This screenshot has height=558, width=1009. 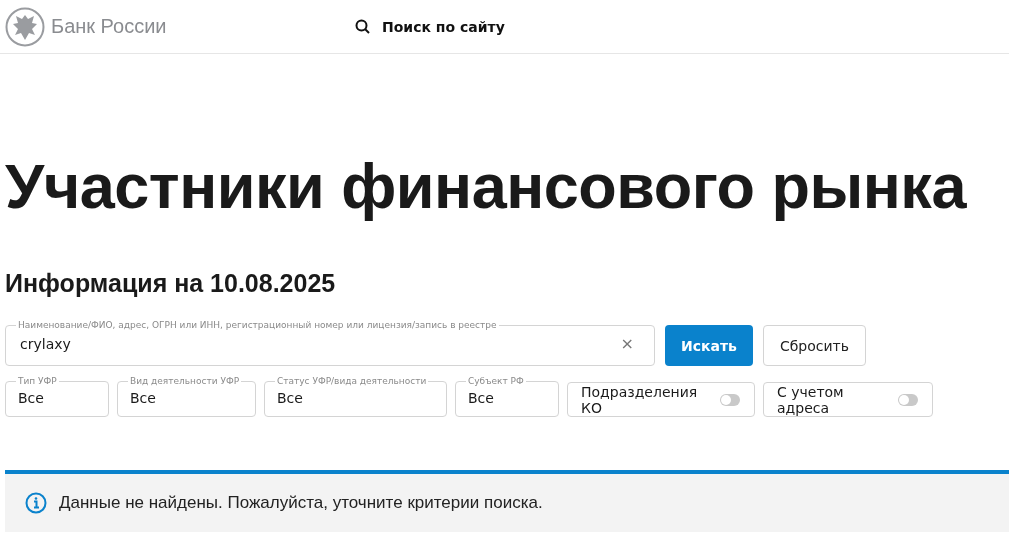 I want to click on toggle-control: С учетом адреса, so click(x=848, y=399).